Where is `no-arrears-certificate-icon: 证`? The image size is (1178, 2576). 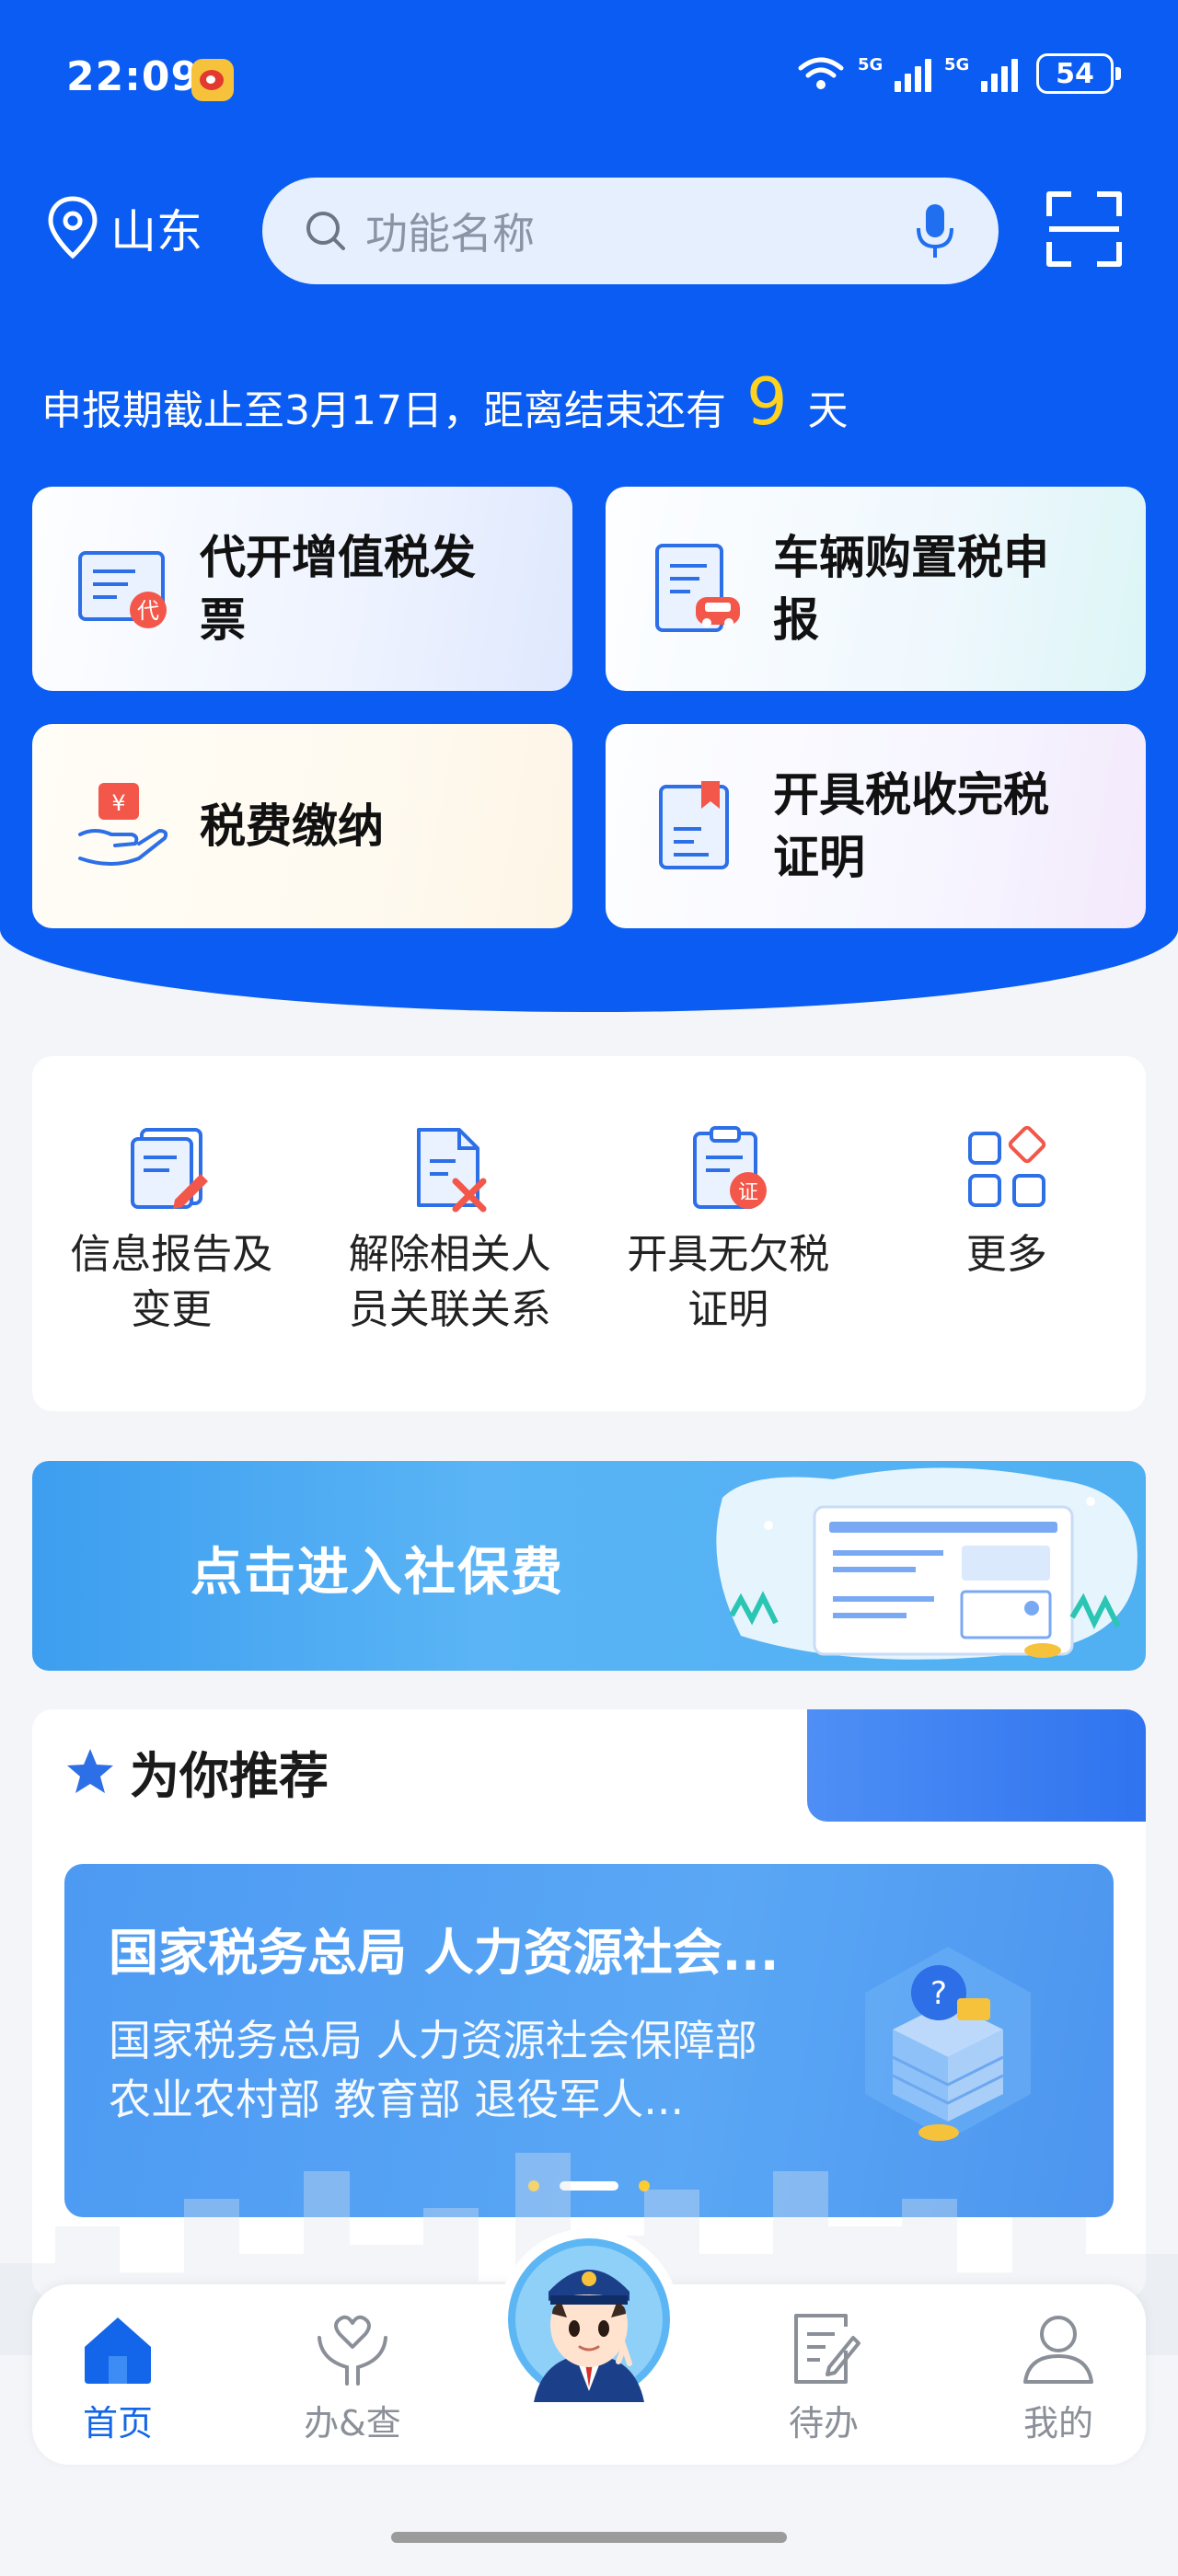 no-arrears-certificate-icon: 证 is located at coordinates (730, 1167).